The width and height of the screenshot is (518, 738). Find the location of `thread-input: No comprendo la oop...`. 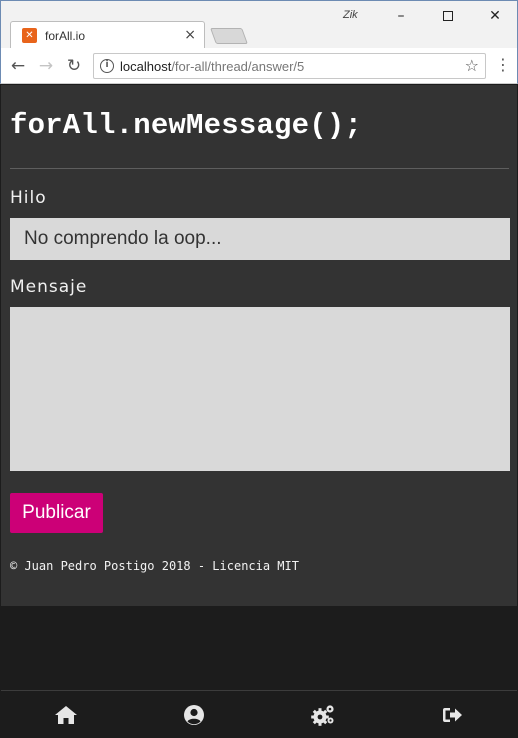

thread-input: No comprendo la oop... is located at coordinates (260, 239).